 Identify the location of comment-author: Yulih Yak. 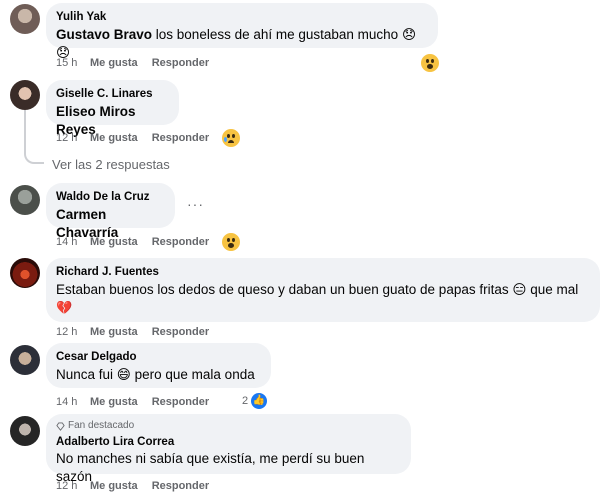
(241, 17).